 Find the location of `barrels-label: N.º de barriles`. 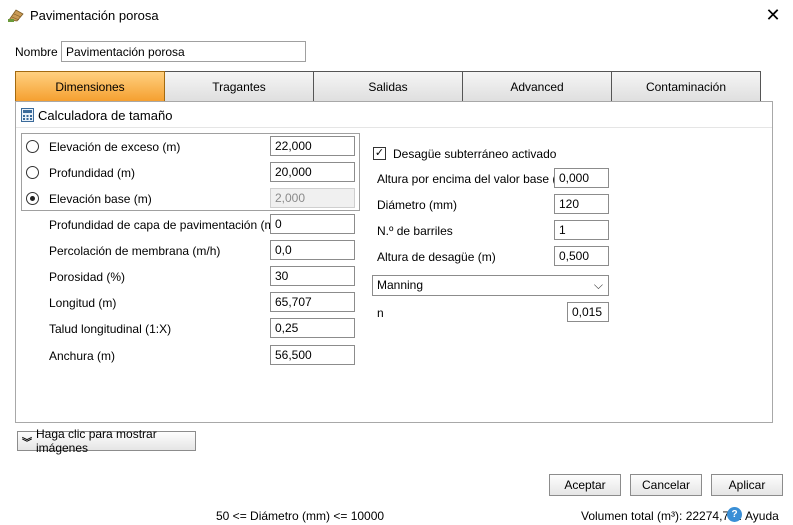

barrels-label: N.º de barriles is located at coordinates (415, 231).